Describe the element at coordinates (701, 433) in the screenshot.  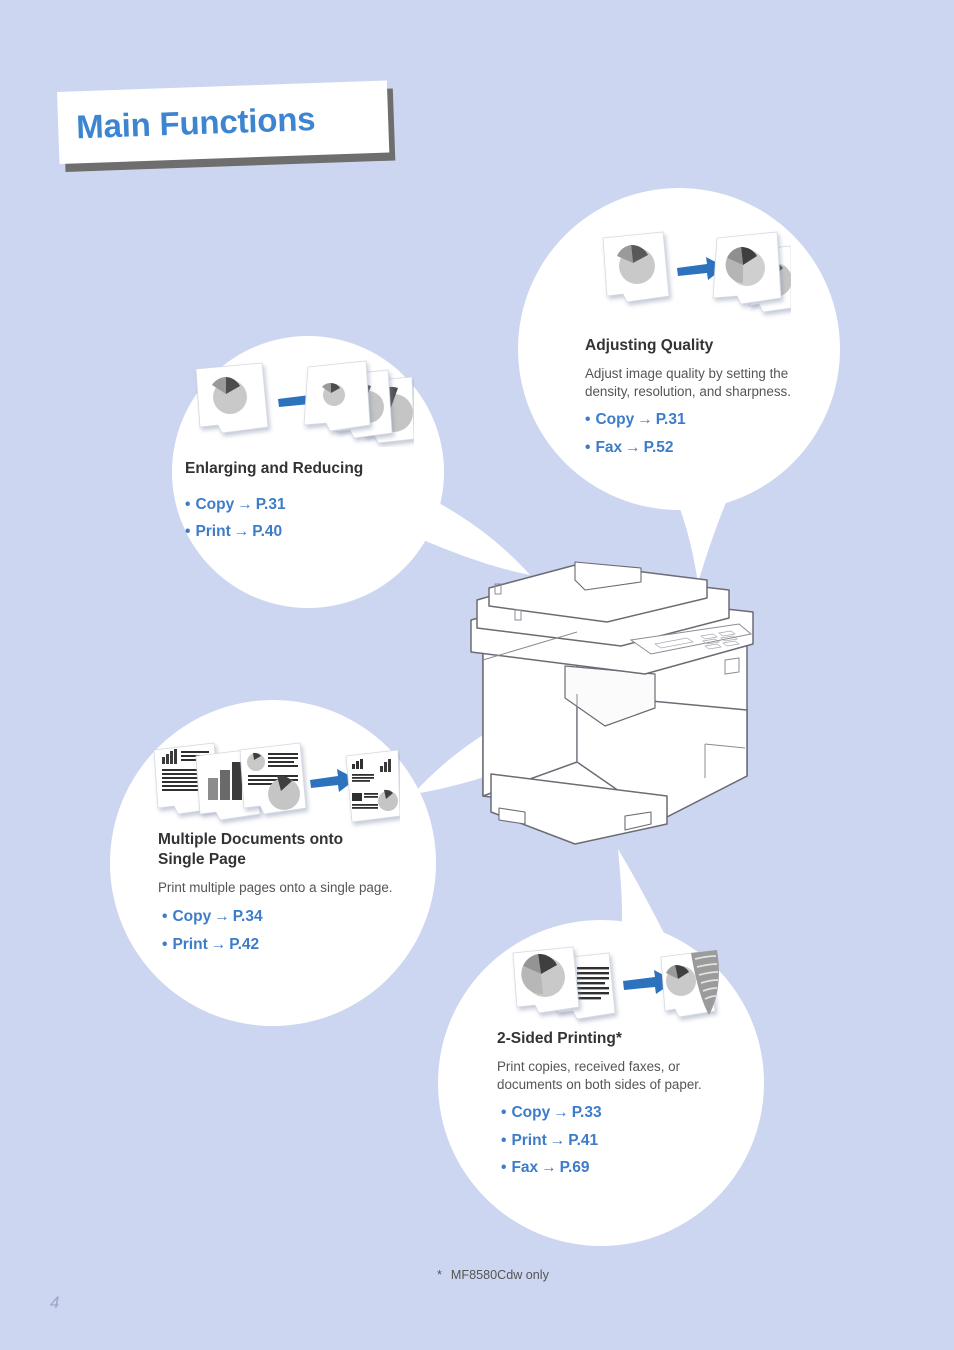
I see `bubble-links-adjusting-quality: • Copy → P.31 • Fax → P.52` at that location.